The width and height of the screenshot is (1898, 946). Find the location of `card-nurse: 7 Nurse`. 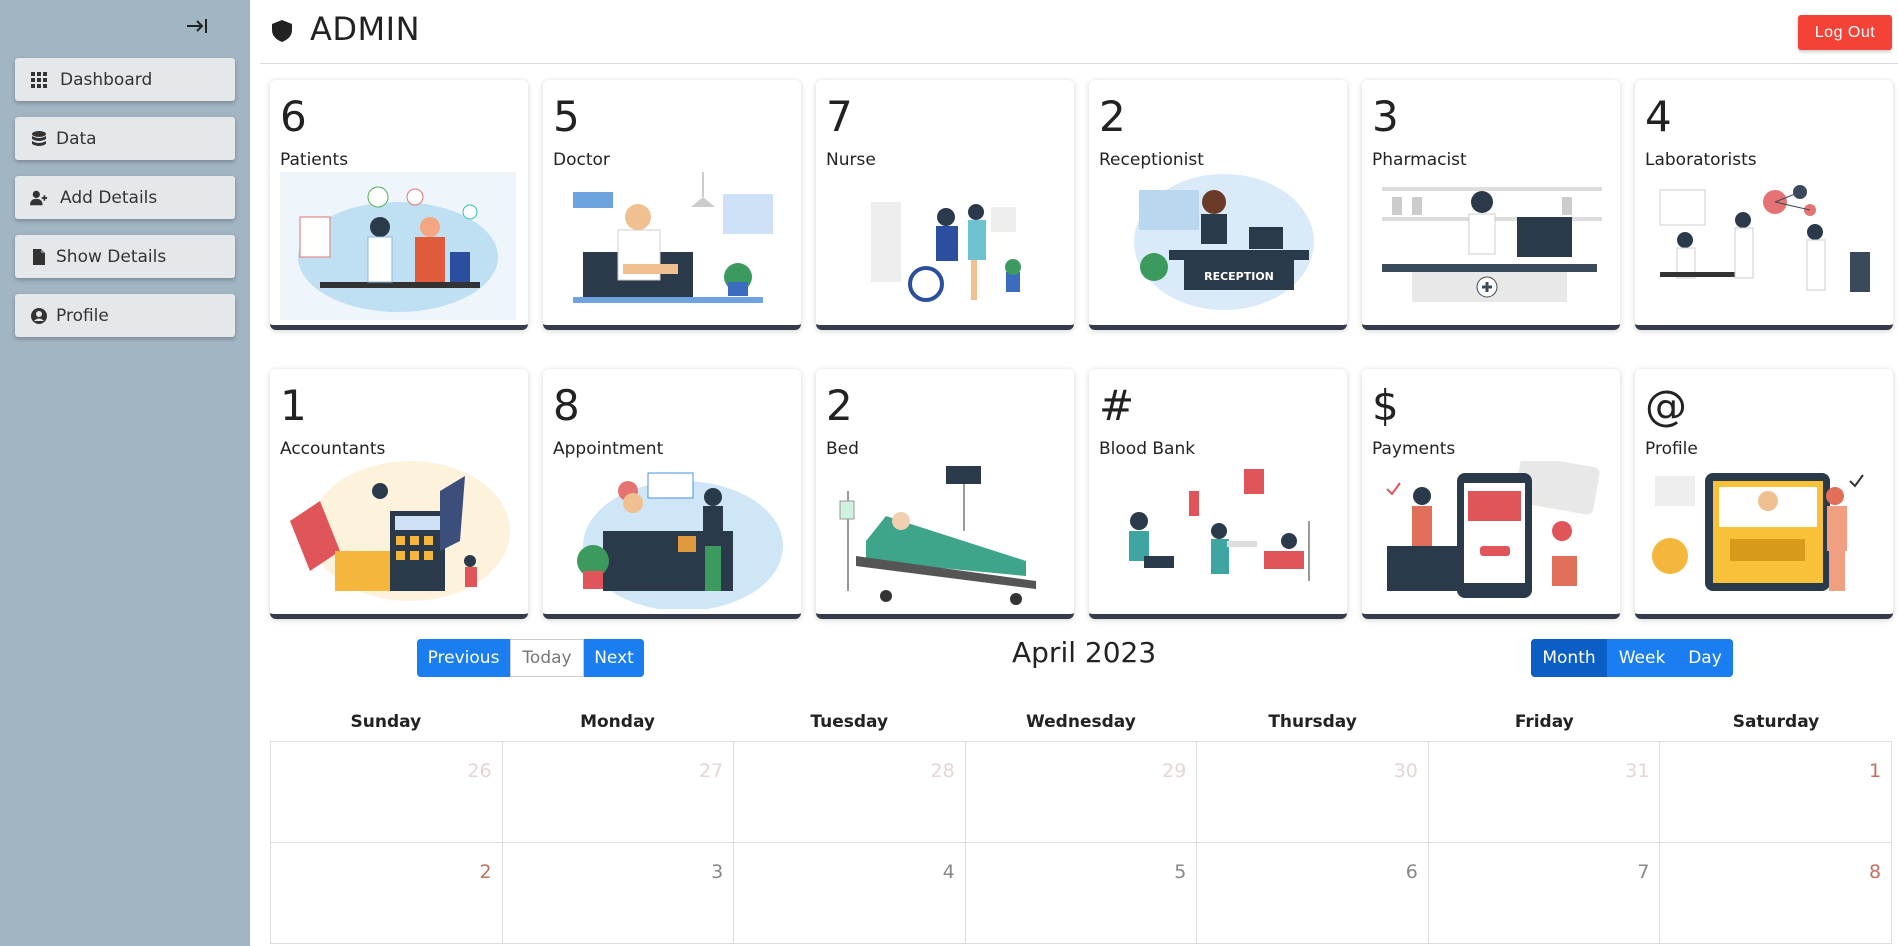

card-nurse: 7 Nurse is located at coordinates (945, 205).